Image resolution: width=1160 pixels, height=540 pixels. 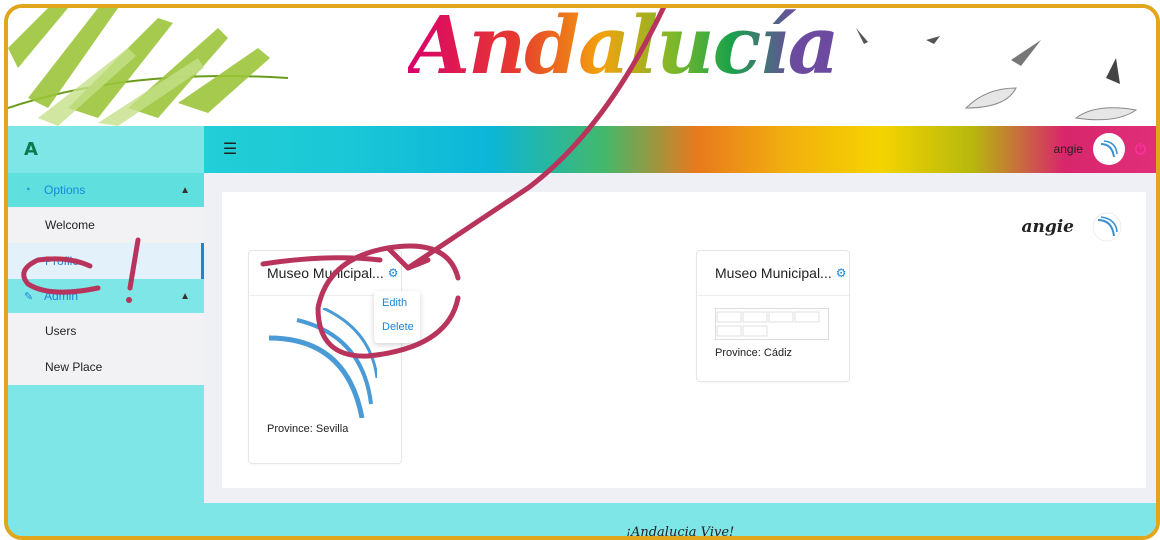 What do you see at coordinates (70, 225) in the screenshot?
I see `sidebar-item-label: Welcome` at bounding box center [70, 225].